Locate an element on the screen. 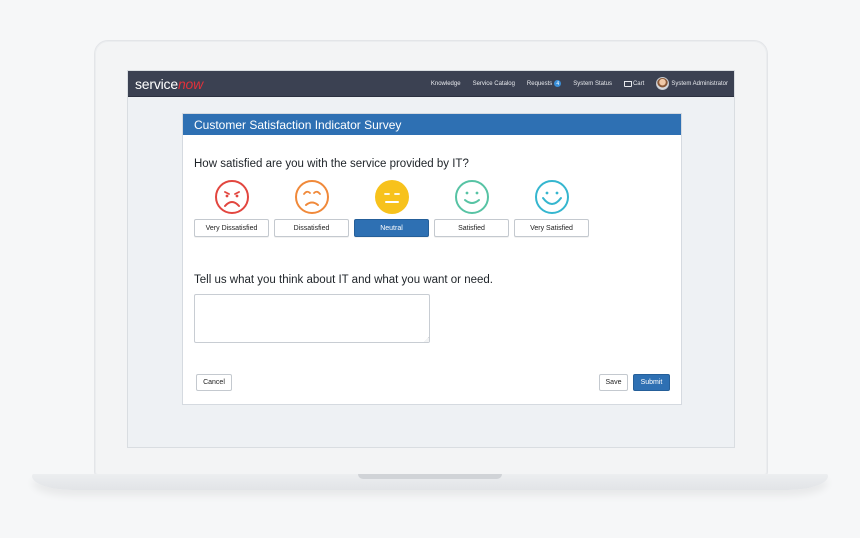 The height and width of the screenshot is (538, 860). option-very-satisfied: Very Satisfied is located at coordinates (551, 208).